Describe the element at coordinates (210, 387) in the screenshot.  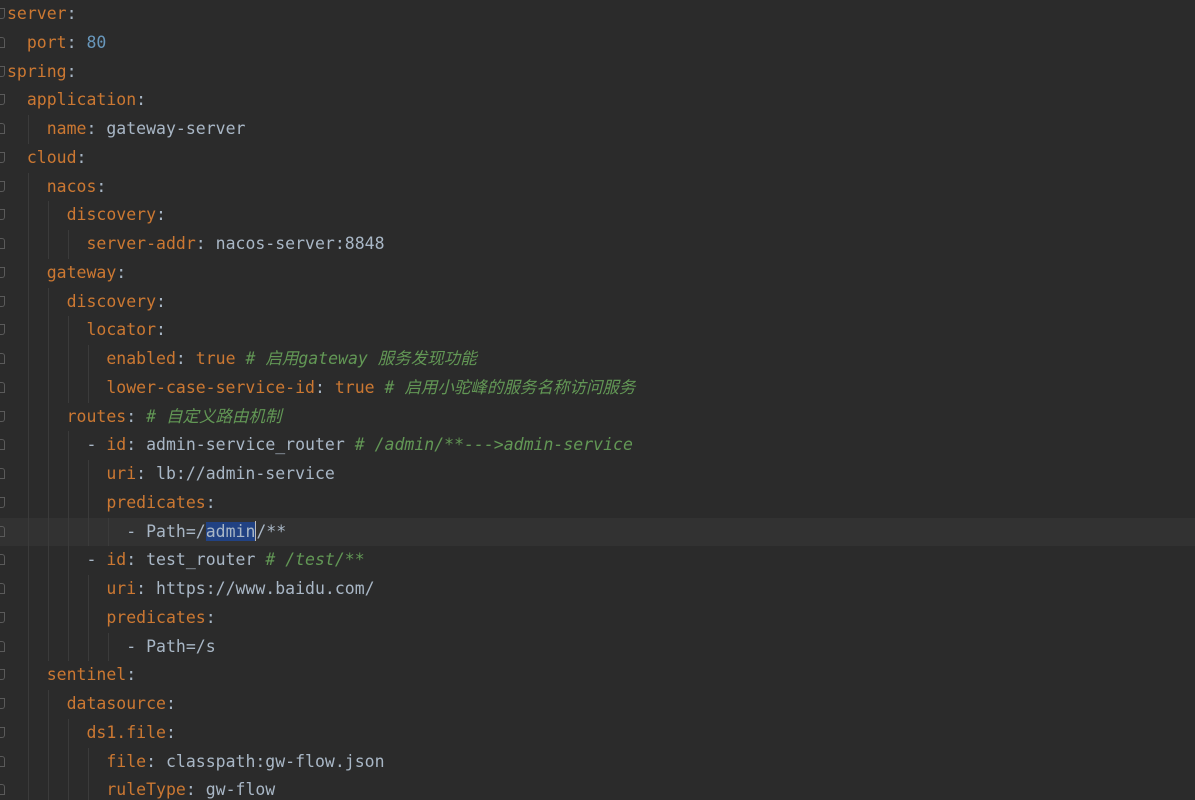
I see `yaml-key: lower-case-service-id` at that location.